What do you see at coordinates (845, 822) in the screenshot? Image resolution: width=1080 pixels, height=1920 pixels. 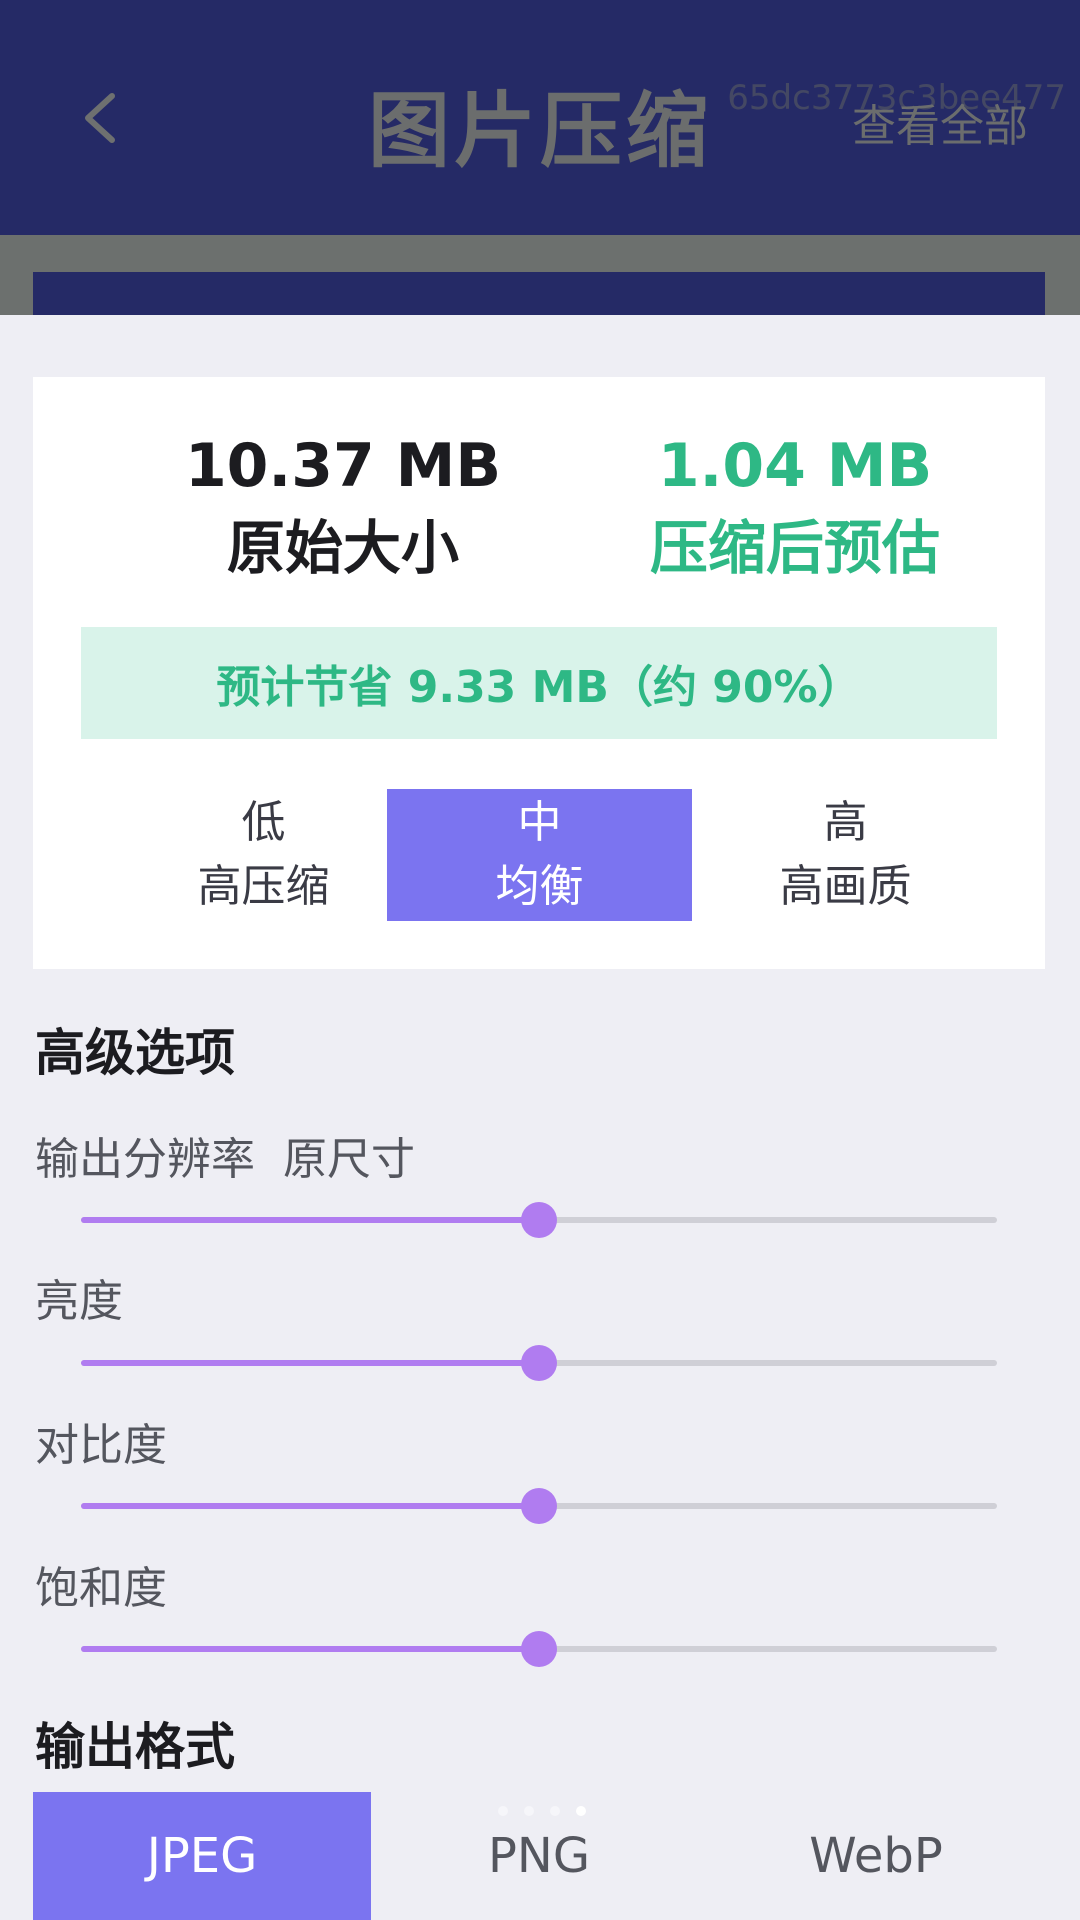 I see `quality-level-label: 高` at bounding box center [845, 822].